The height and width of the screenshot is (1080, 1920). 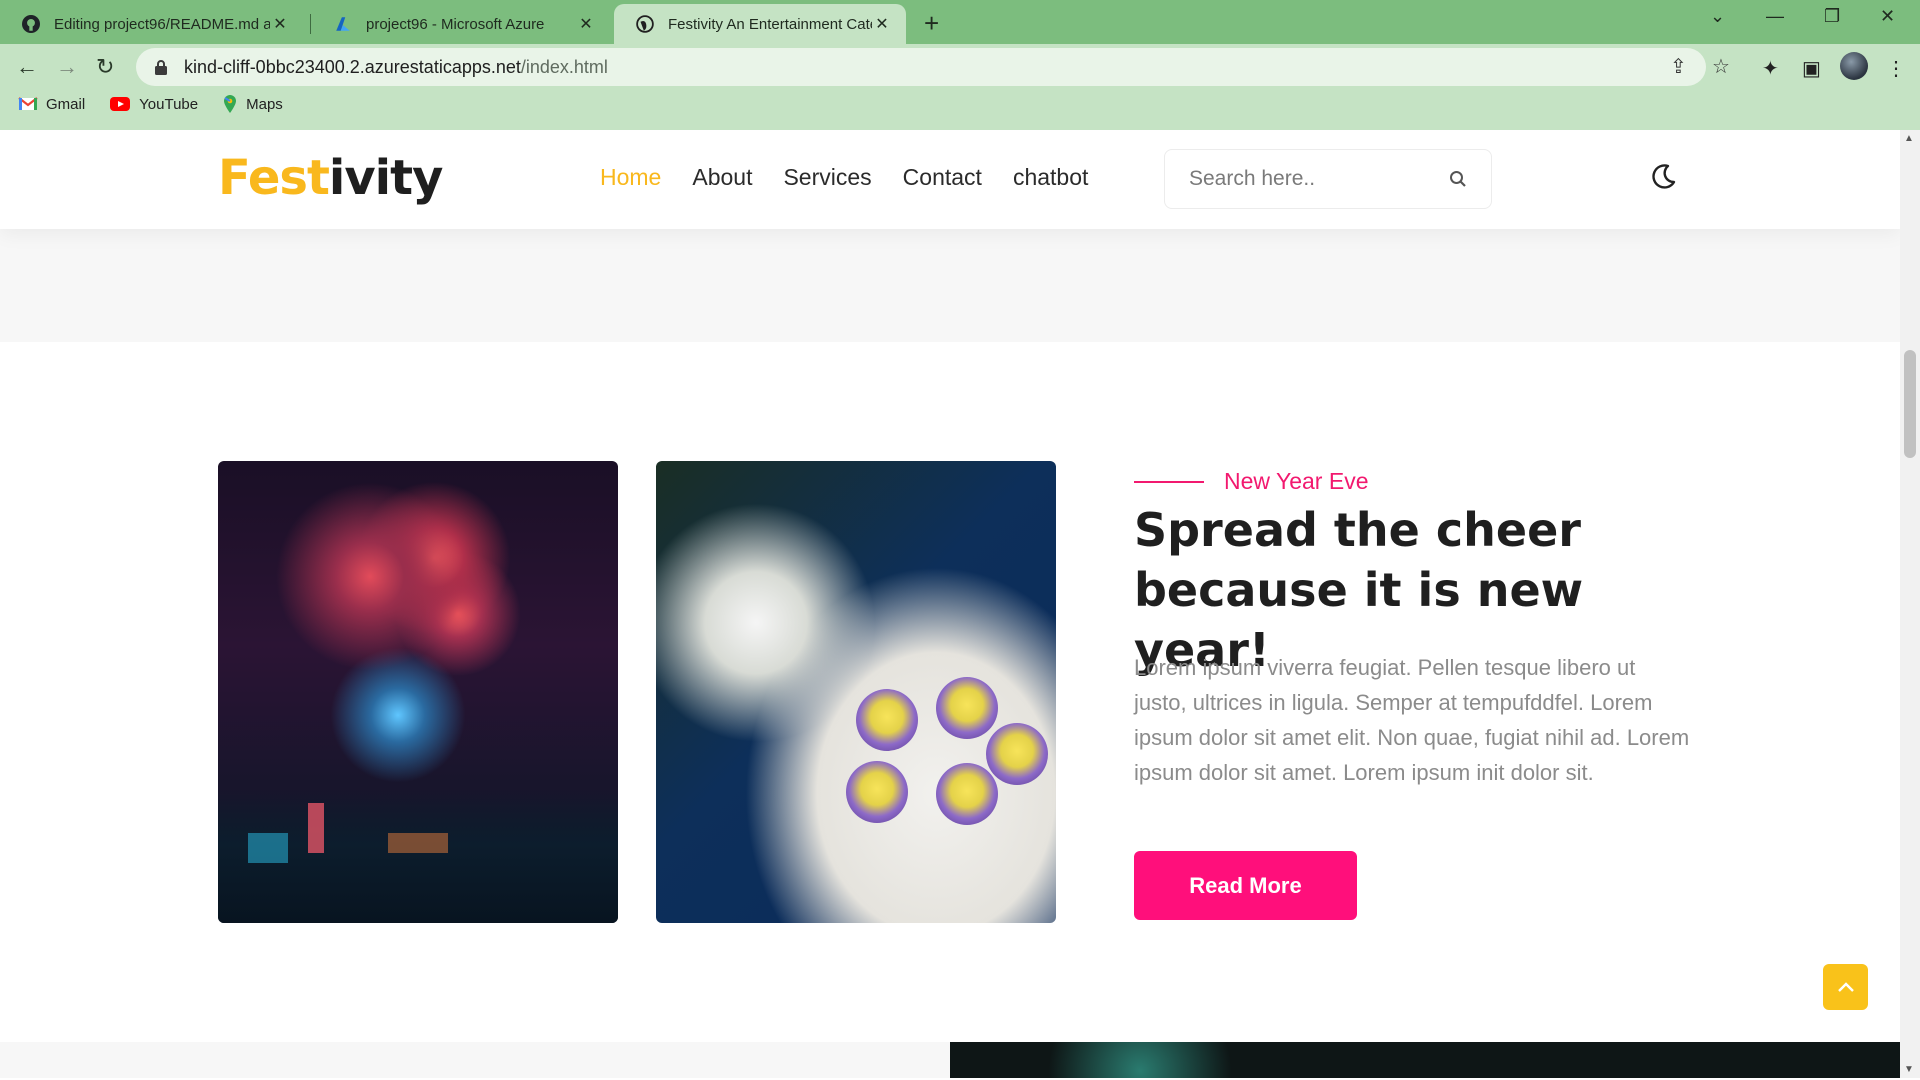 I want to click on search-input: Search here.., so click(x=1328, y=179).